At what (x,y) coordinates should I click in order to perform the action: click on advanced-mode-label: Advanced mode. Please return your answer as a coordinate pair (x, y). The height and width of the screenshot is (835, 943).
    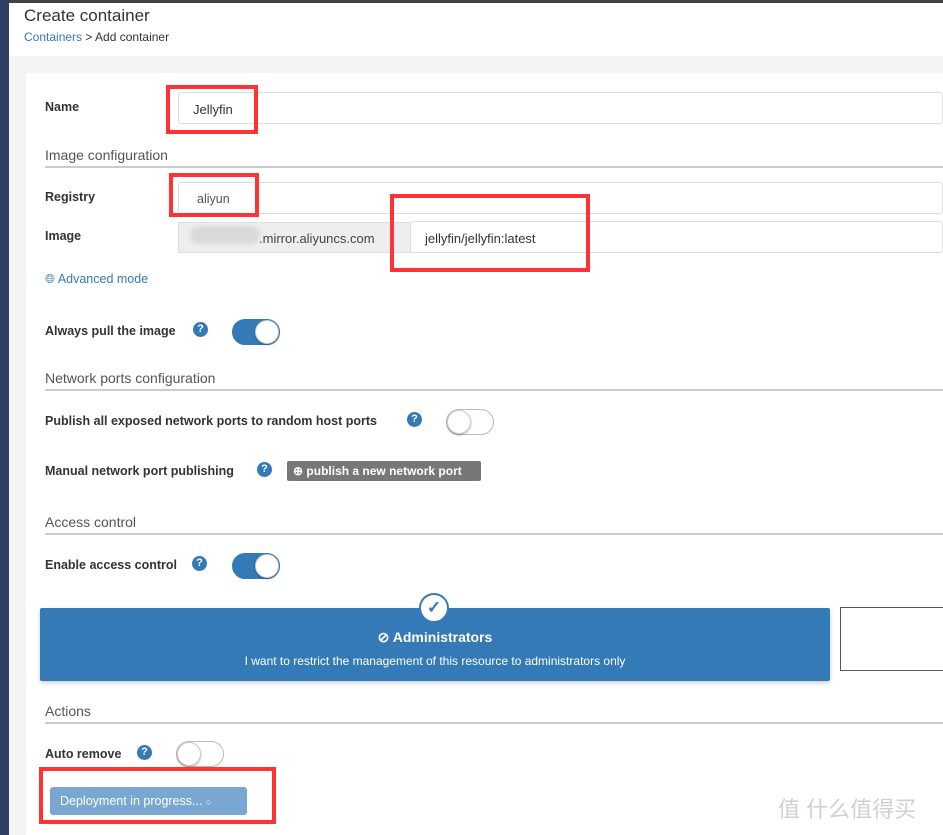
    Looking at the image, I should click on (103, 279).